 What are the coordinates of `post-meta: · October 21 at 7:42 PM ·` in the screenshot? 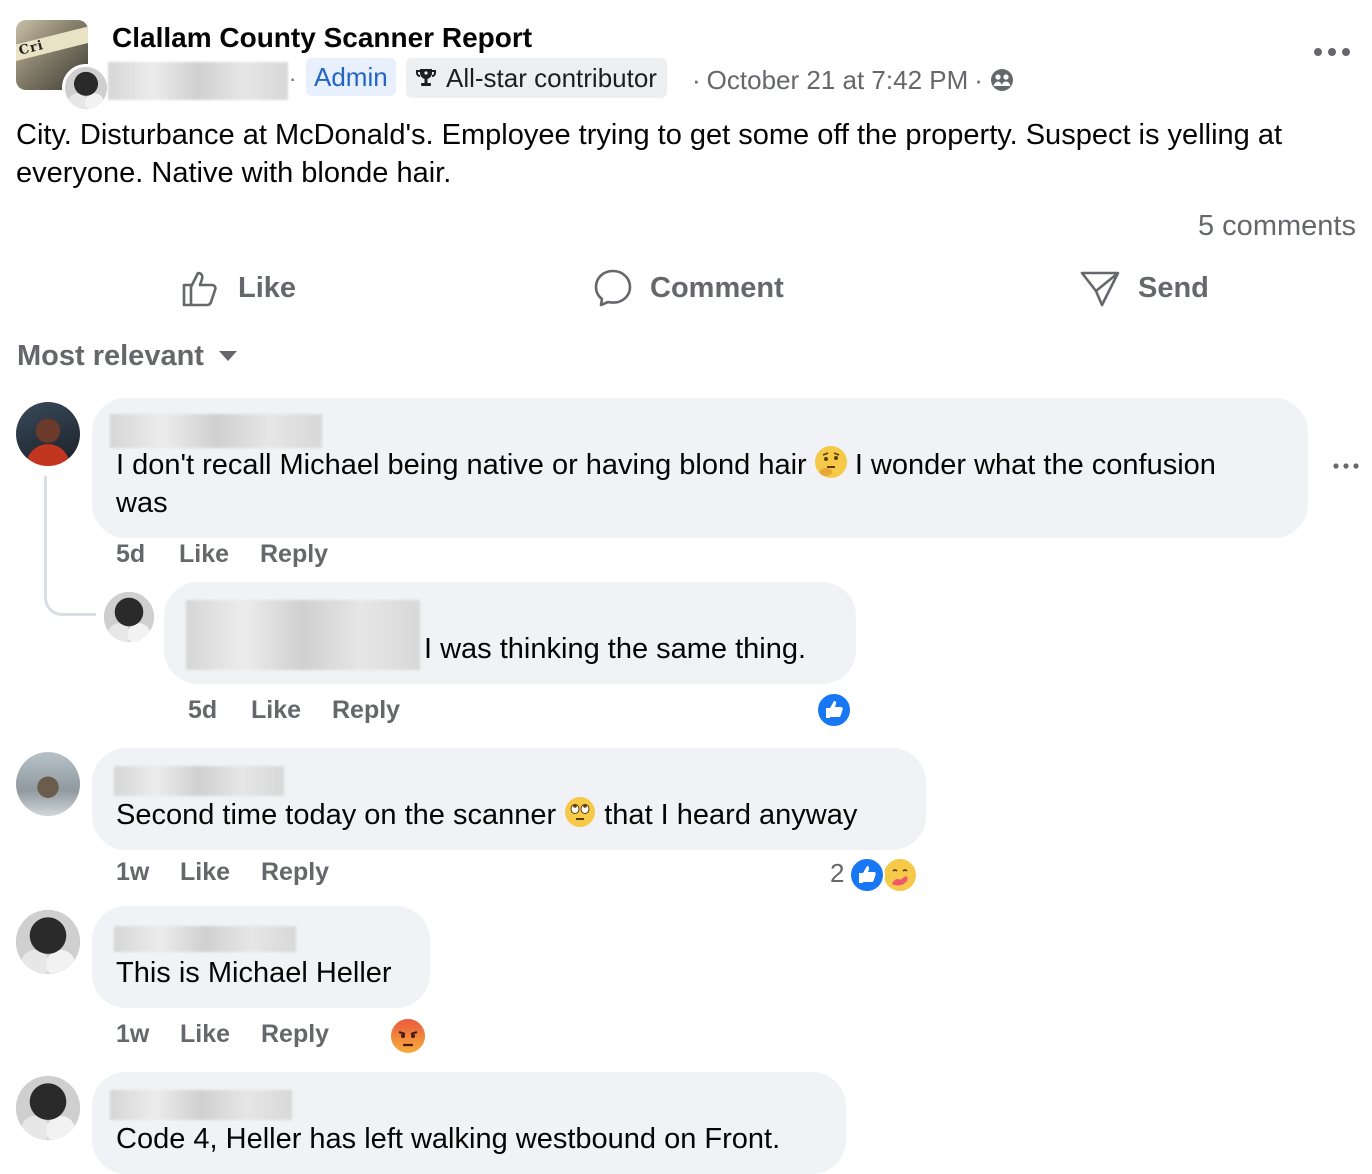 It's located at (853, 80).